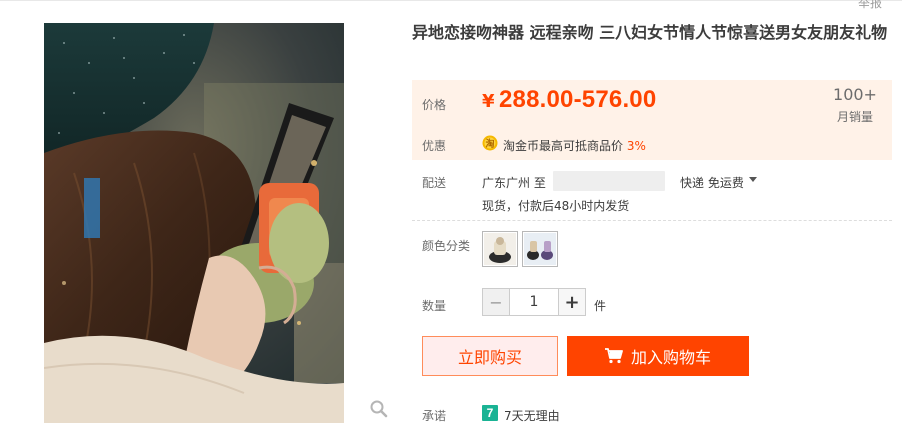 This screenshot has height=435, width=902. Describe the element at coordinates (446, 246) in the screenshot. I see `color-label: 颜色分类` at that location.